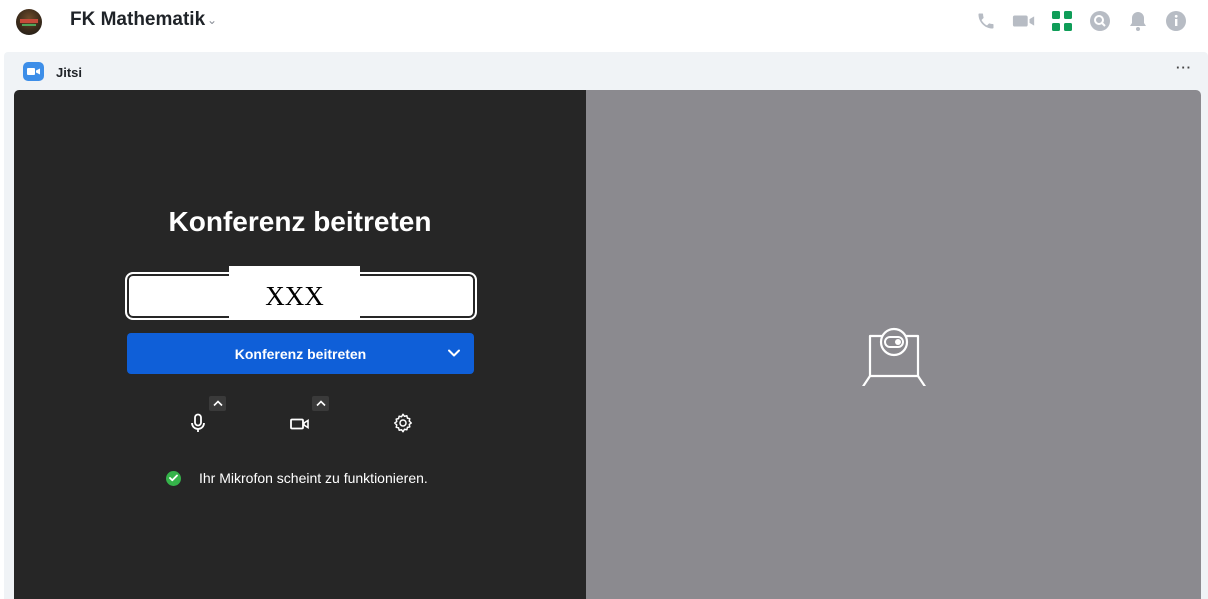 This screenshot has width=1208, height=599. I want to click on team-name: FK Mathematik, so click(137, 20).